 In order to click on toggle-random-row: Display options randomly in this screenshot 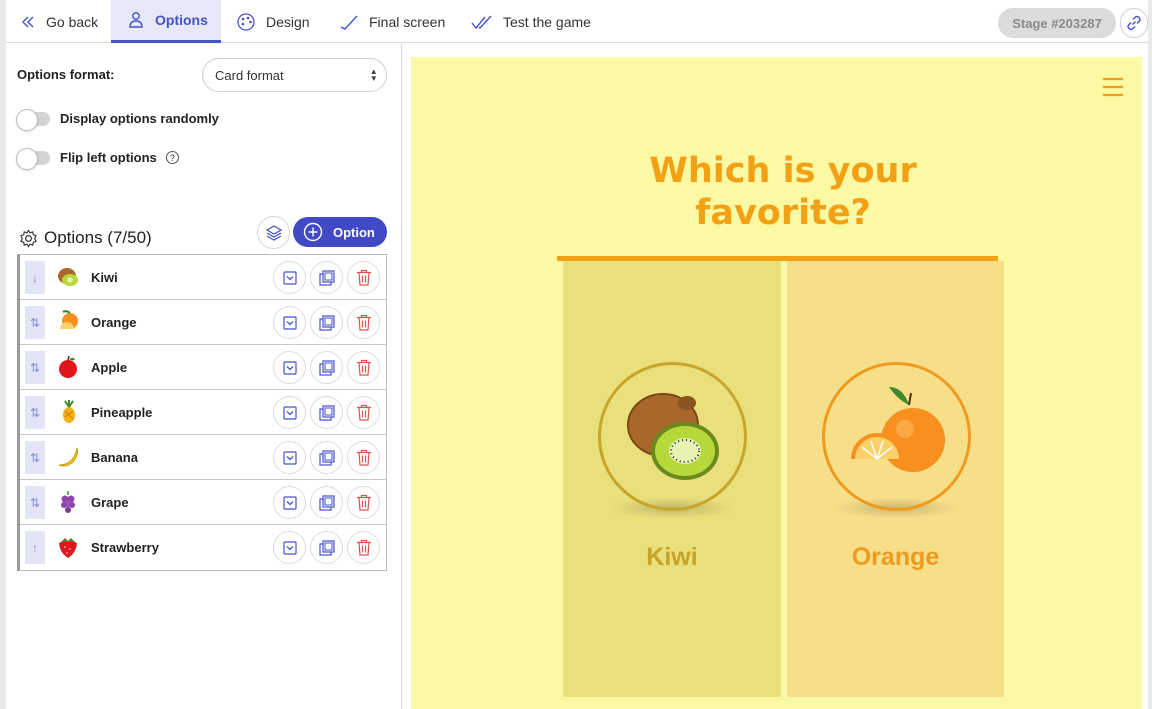, I will do `click(117, 119)`.